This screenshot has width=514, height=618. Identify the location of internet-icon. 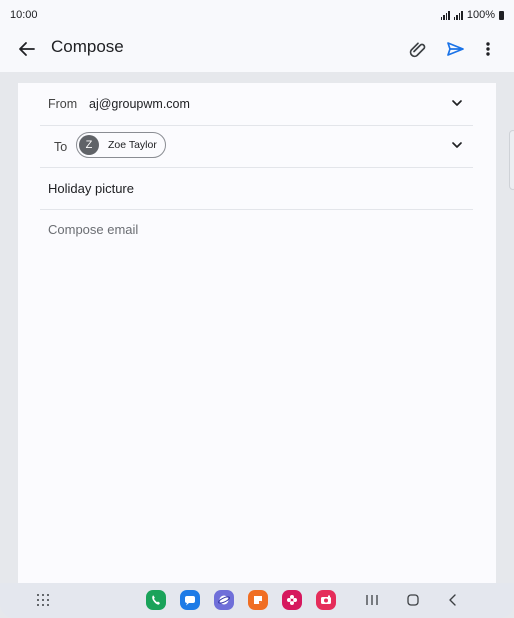
(224, 600).